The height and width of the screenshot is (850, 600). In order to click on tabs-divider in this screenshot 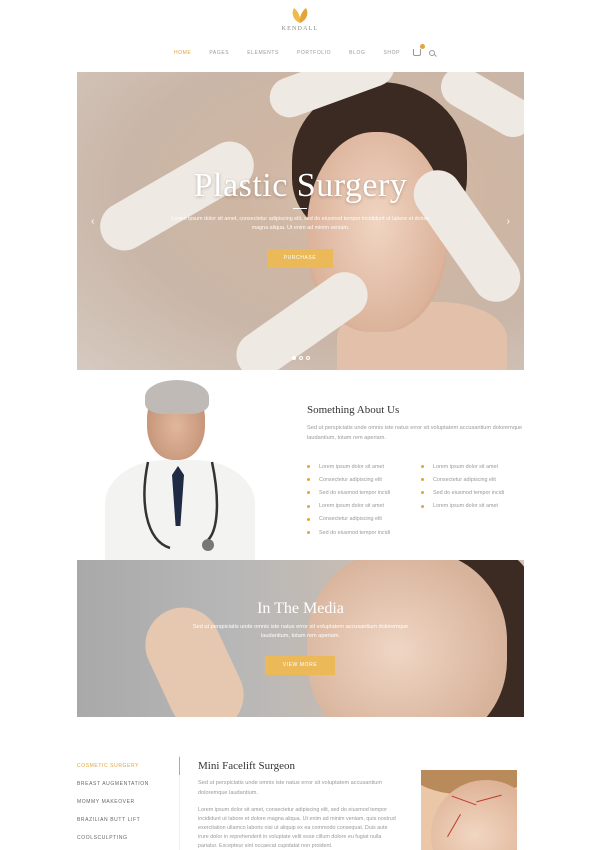, I will do `click(179, 802)`.